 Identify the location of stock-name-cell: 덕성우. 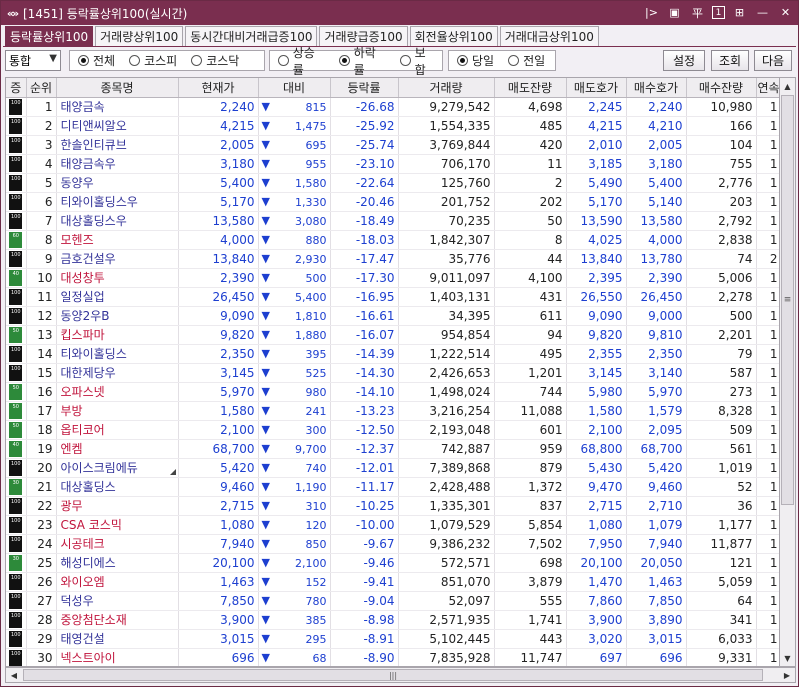
(117, 601).